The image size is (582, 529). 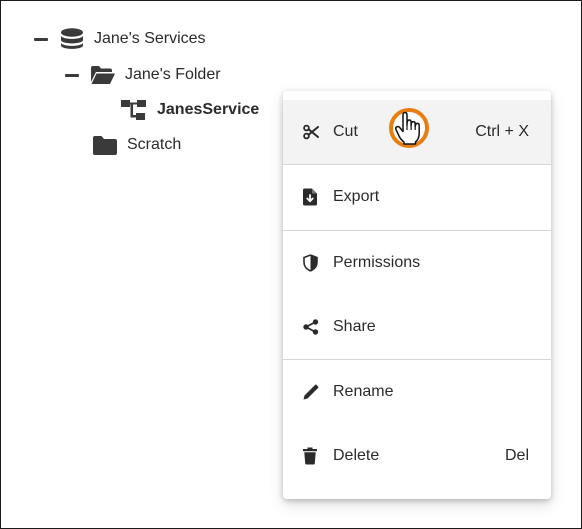 What do you see at coordinates (363, 391) in the screenshot?
I see `menu-item-label: Rename` at bounding box center [363, 391].